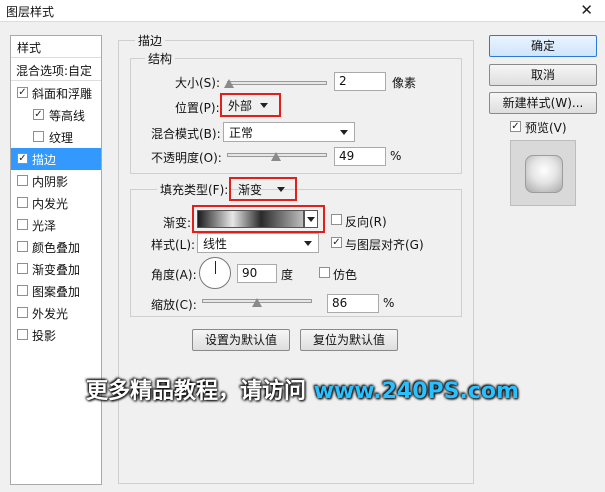 This screenshot has height=492, width=605. Describe the element at coordinates (177, 223) in the screenshot. I see `gradient-label: 渐变:` at that location.